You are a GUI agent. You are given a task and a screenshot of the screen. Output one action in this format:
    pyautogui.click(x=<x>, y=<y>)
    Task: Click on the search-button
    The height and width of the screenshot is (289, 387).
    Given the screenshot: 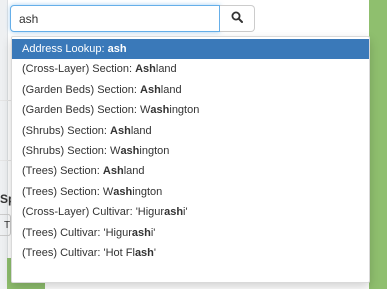 What is the action you would take?
    pyautogui.click(x=237, y=18)
    